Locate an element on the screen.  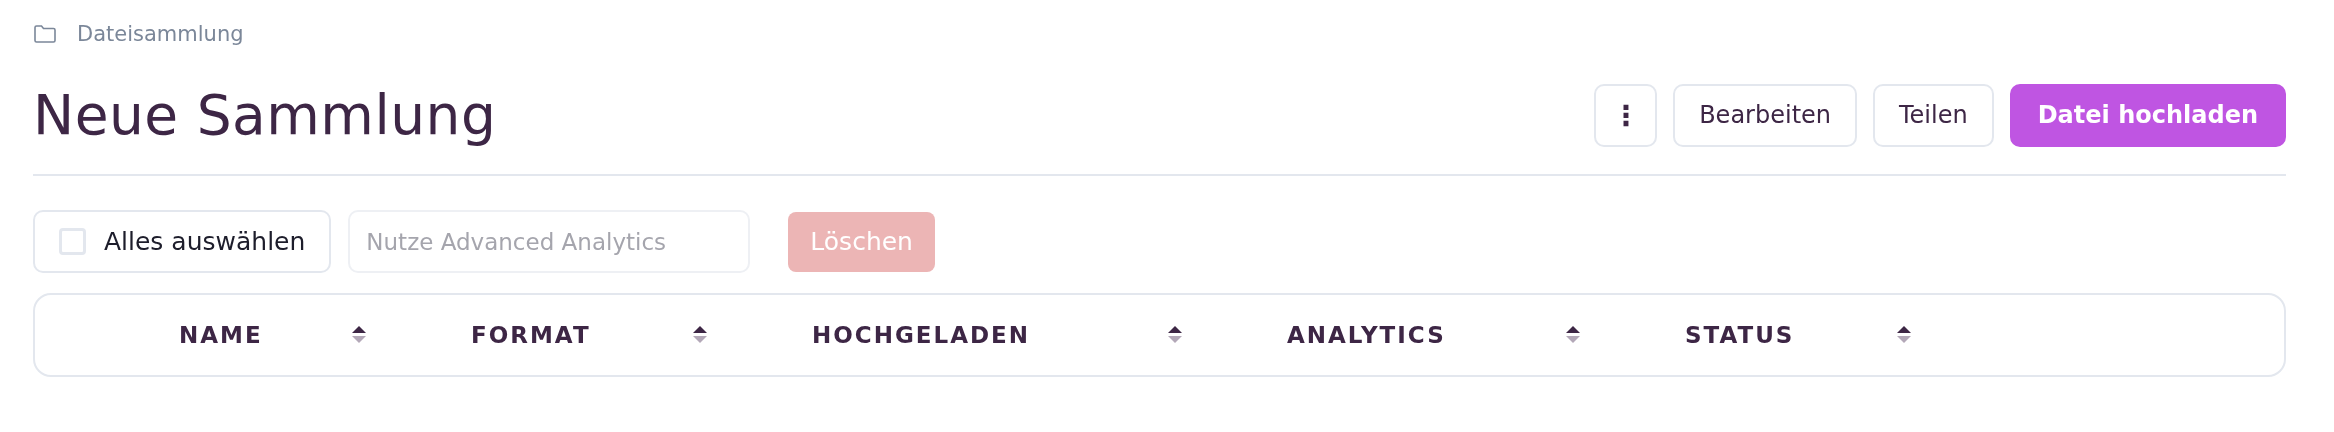
analytics-input-field: Nutze Advanced Analytics is located at coordinates (549, 241).